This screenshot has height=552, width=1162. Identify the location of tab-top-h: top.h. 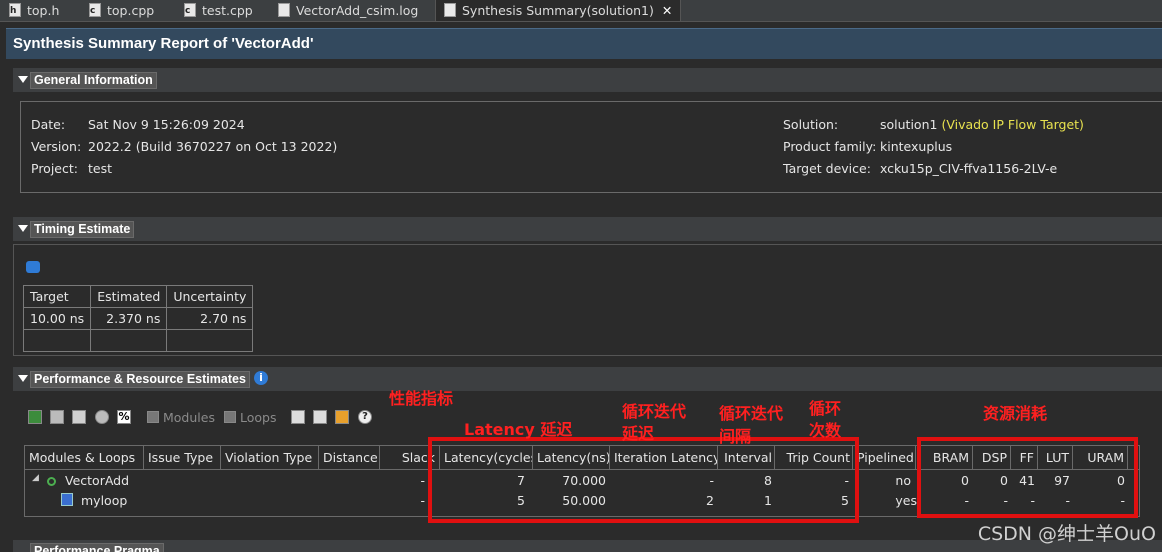
(34, 11).